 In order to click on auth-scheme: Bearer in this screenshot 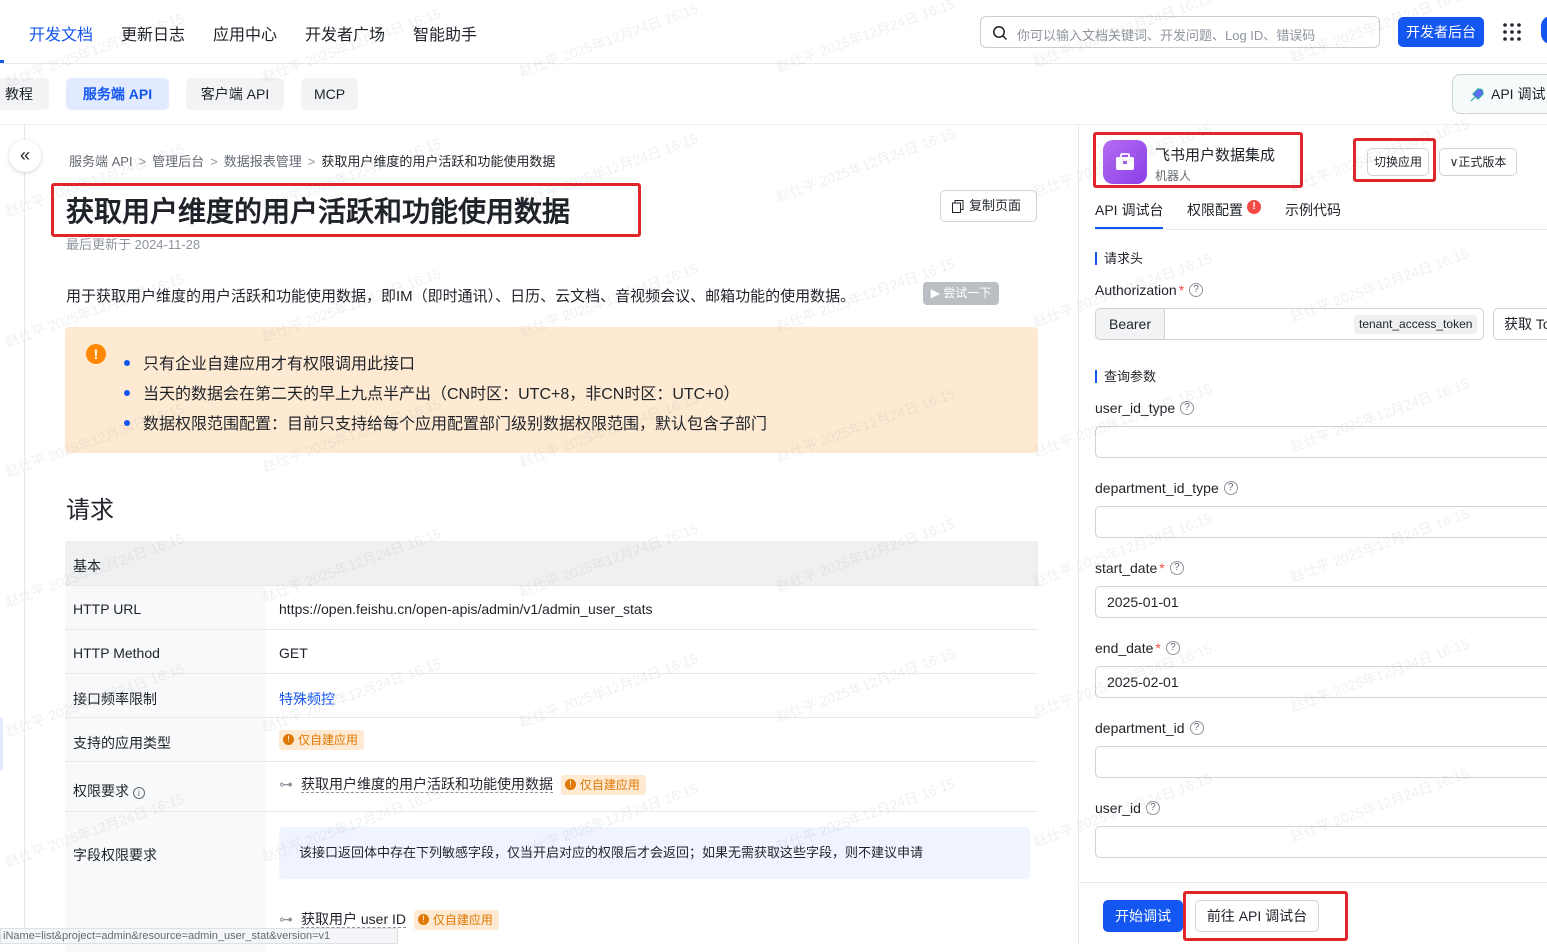, I will do `click(1130, 324)`.